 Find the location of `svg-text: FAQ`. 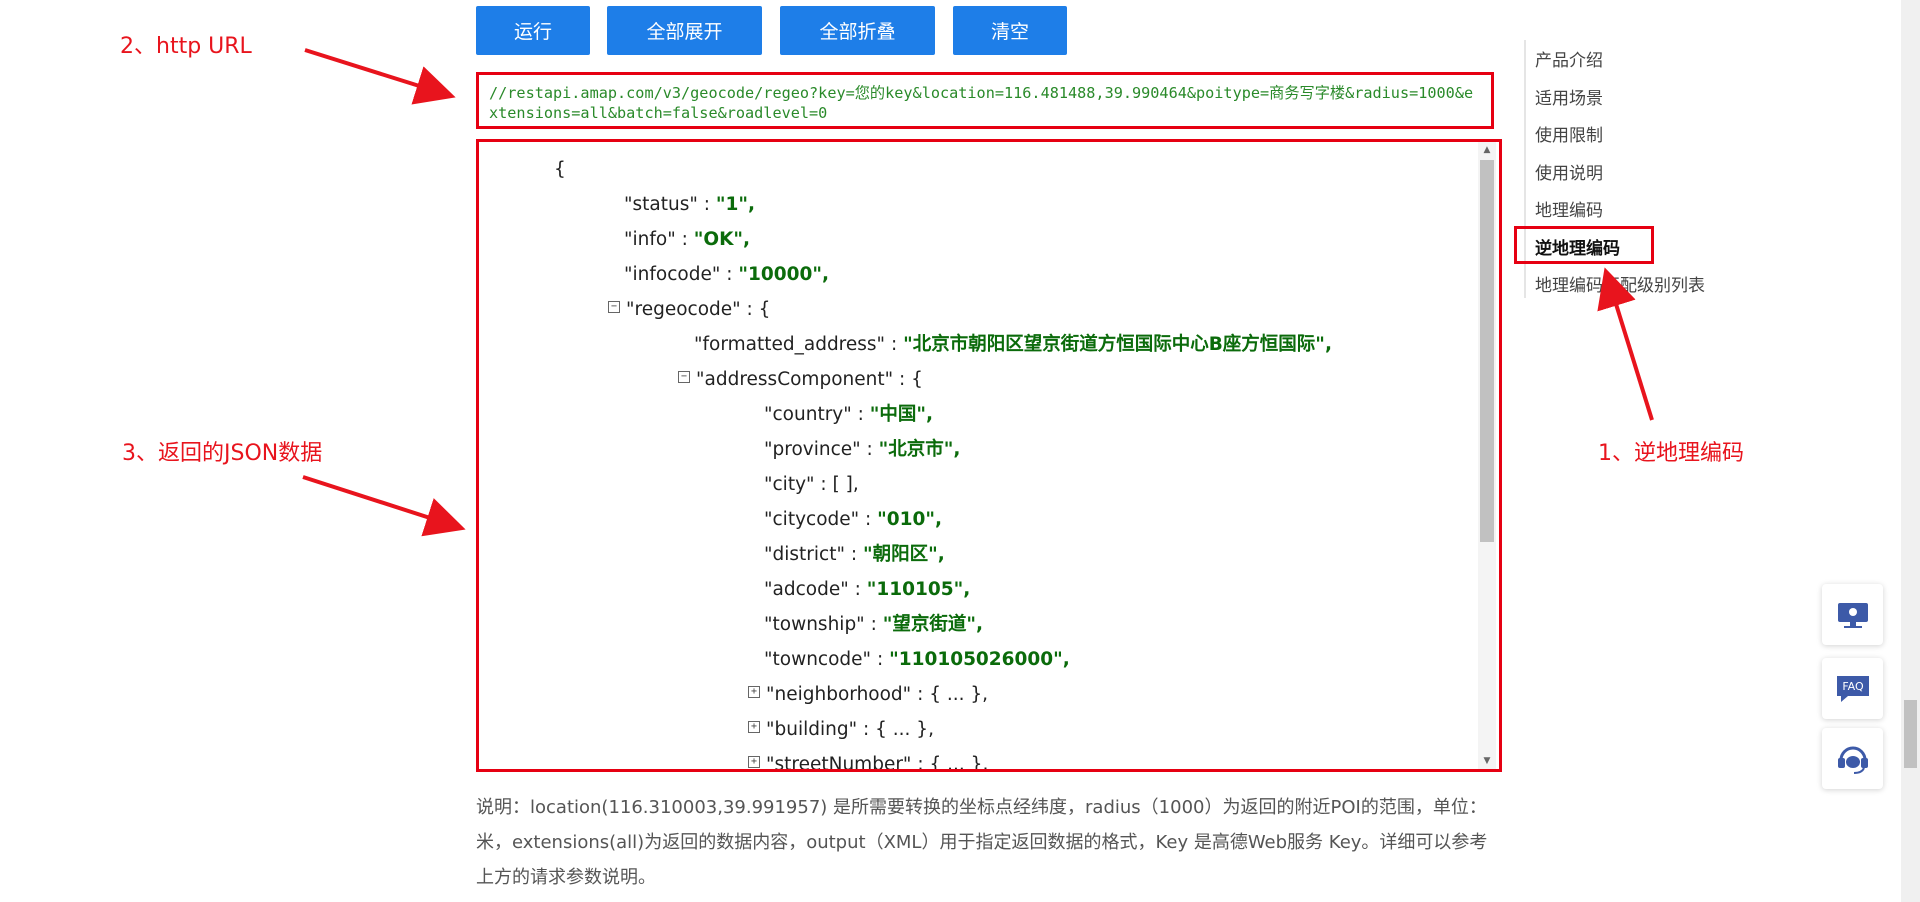

svg-text: FAQ is located at coordinates (1853, 686).